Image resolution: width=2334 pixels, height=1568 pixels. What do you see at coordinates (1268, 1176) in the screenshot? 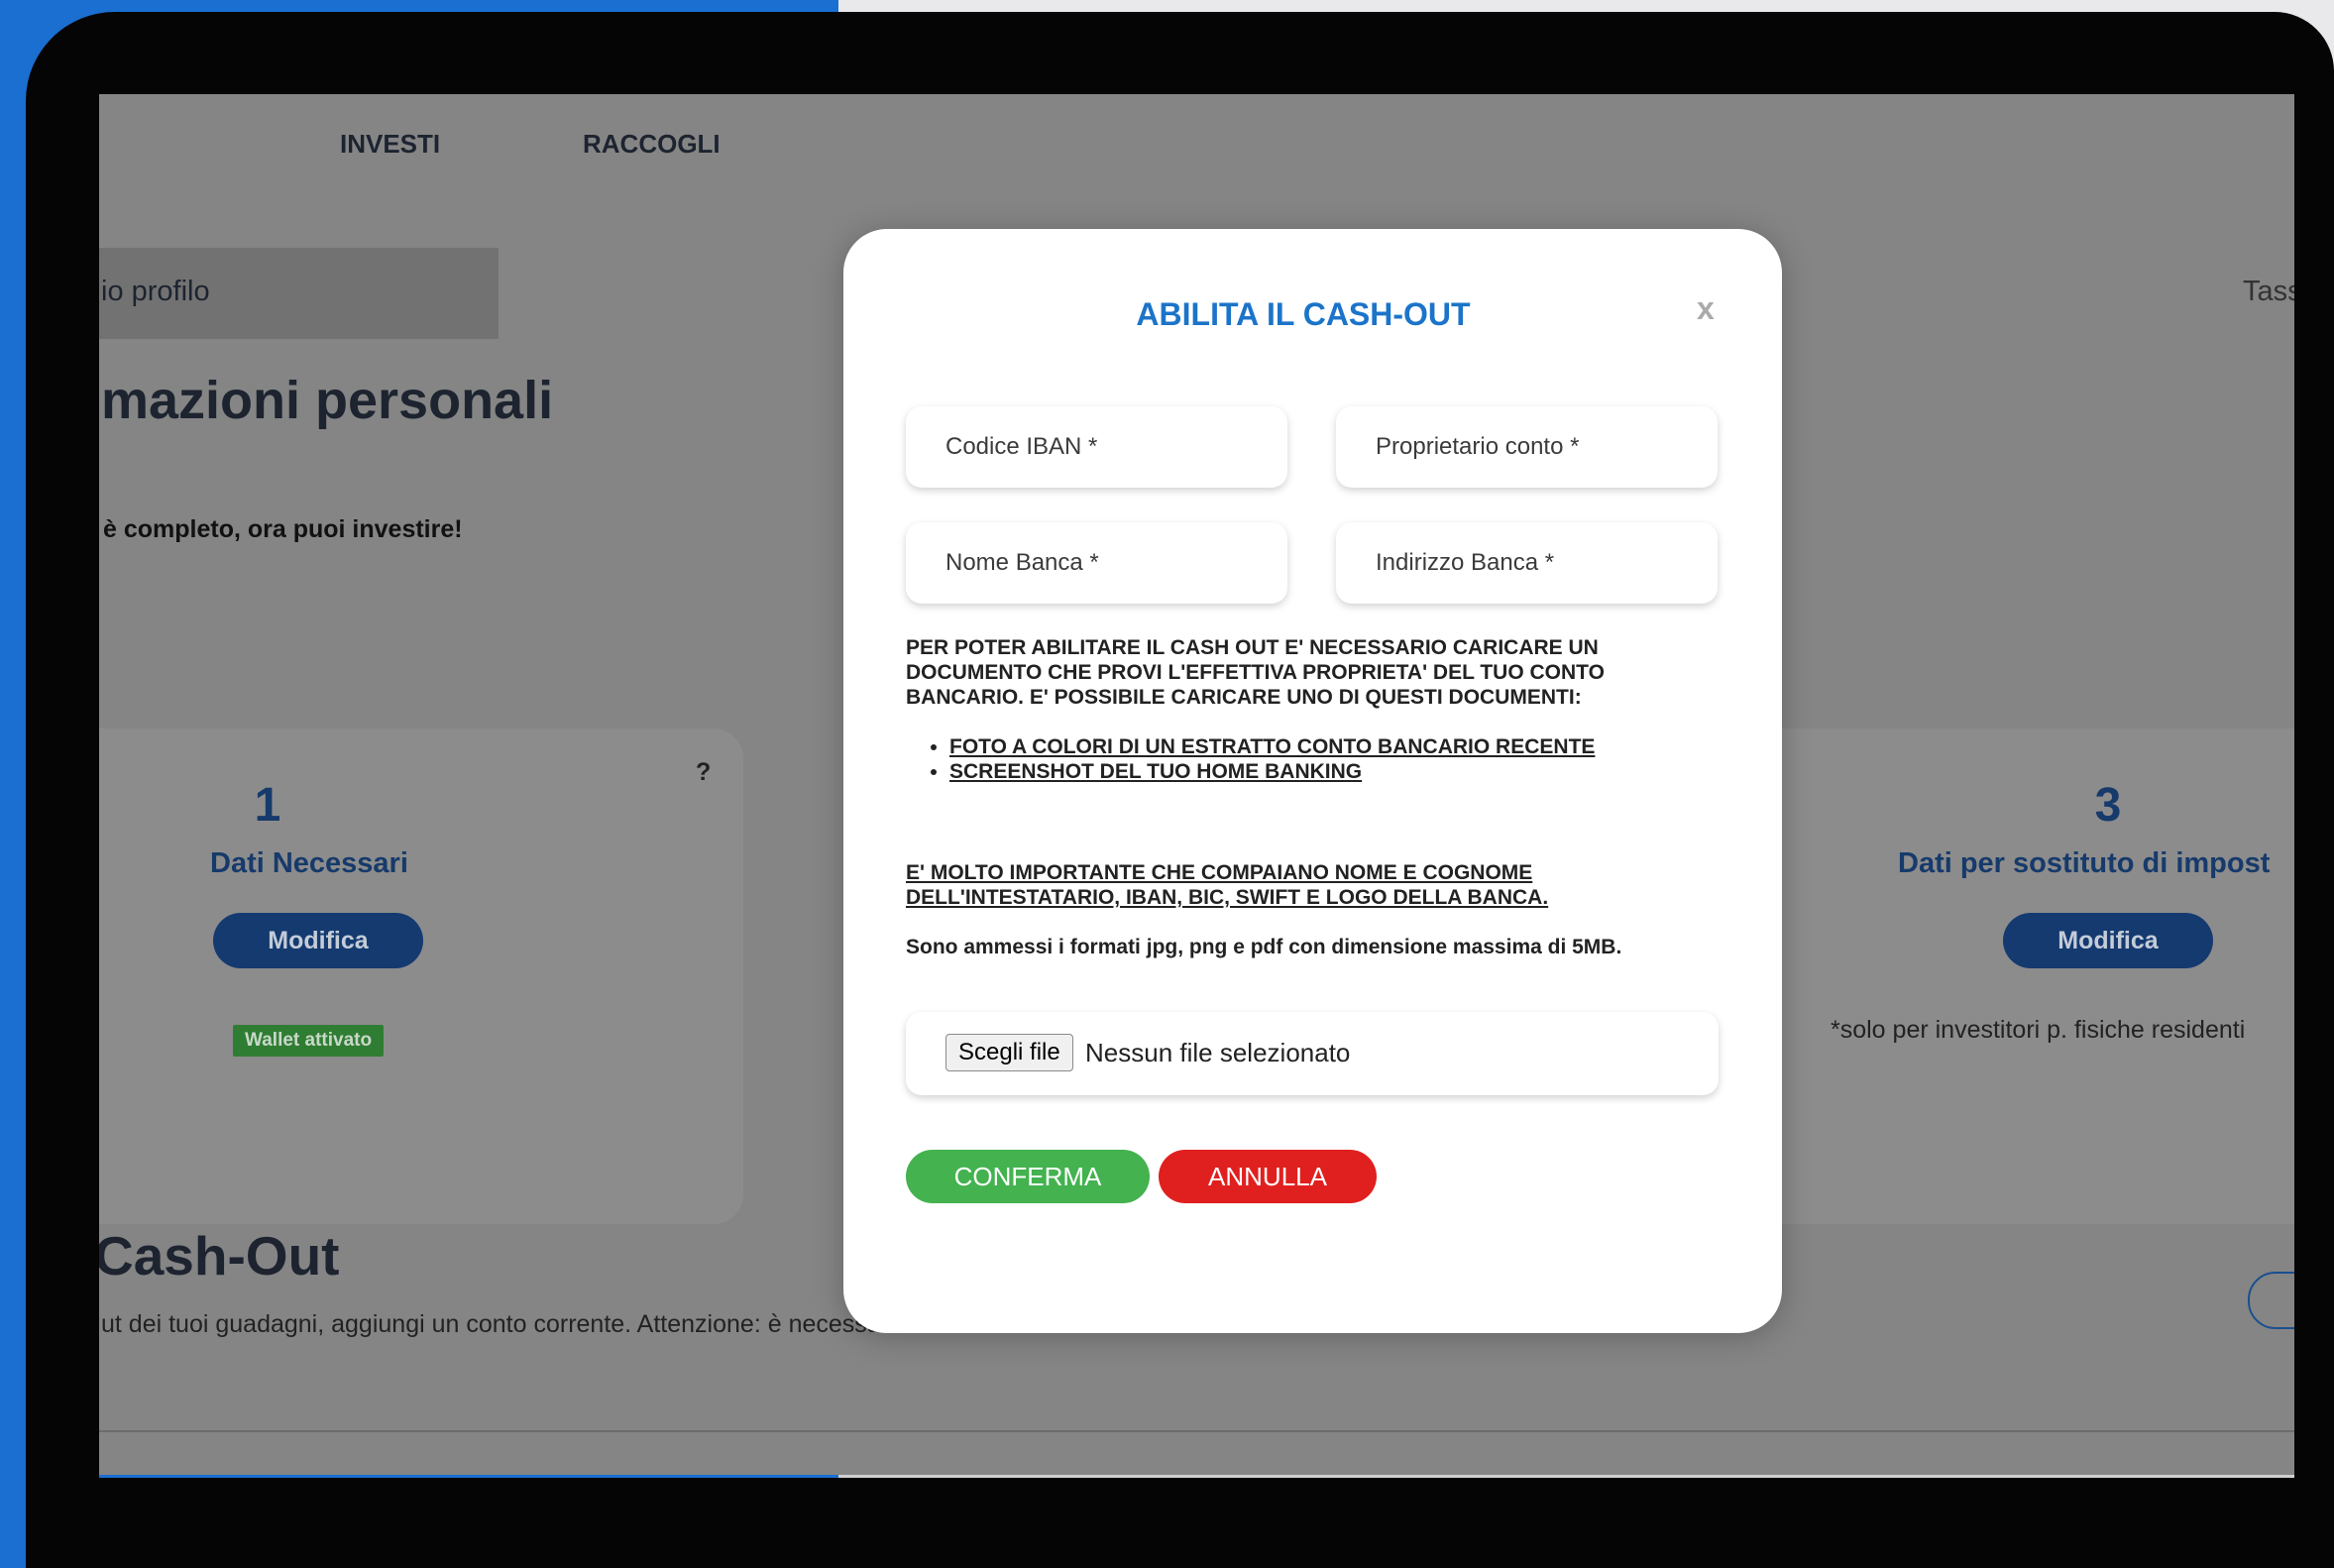
I see `cancel-button: ANNULLA` at bounding box center [1268, 1176].